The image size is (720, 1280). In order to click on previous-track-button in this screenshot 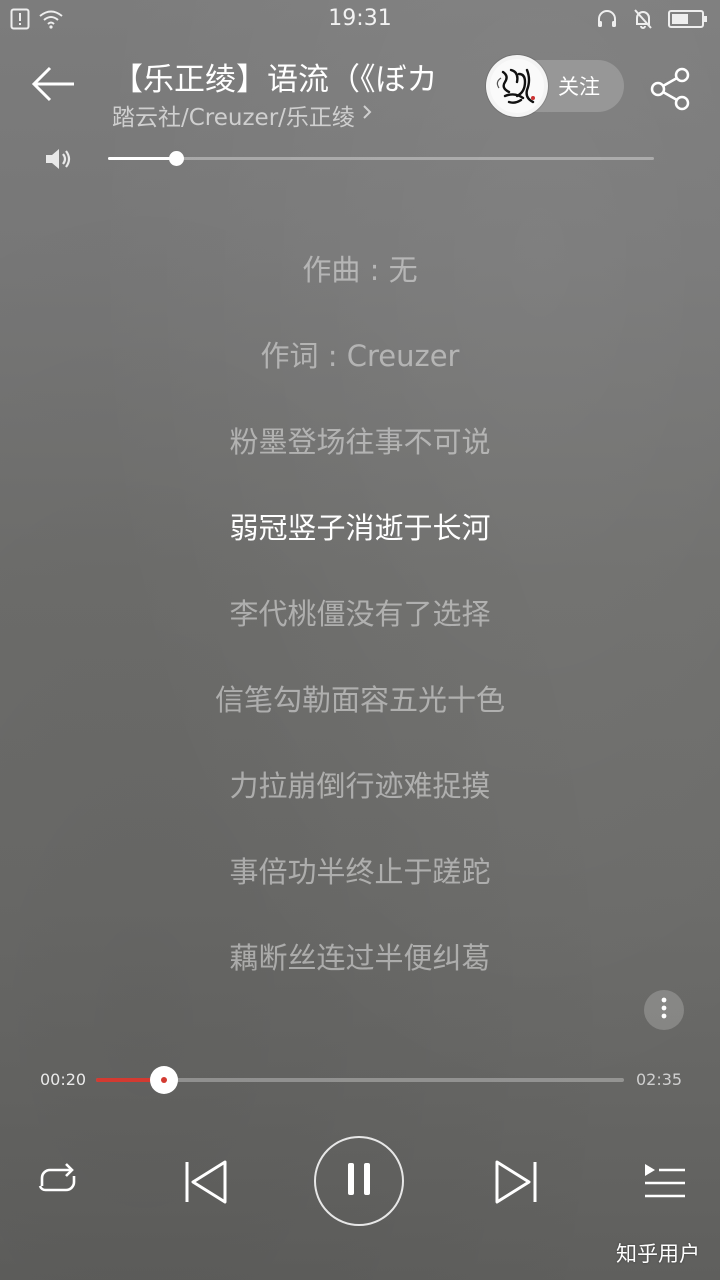, I will do `click(204, 1184)`.